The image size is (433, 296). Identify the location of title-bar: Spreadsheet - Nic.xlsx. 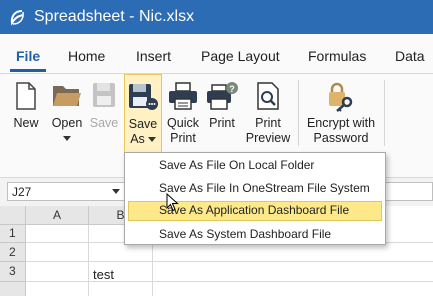
(216, 17).